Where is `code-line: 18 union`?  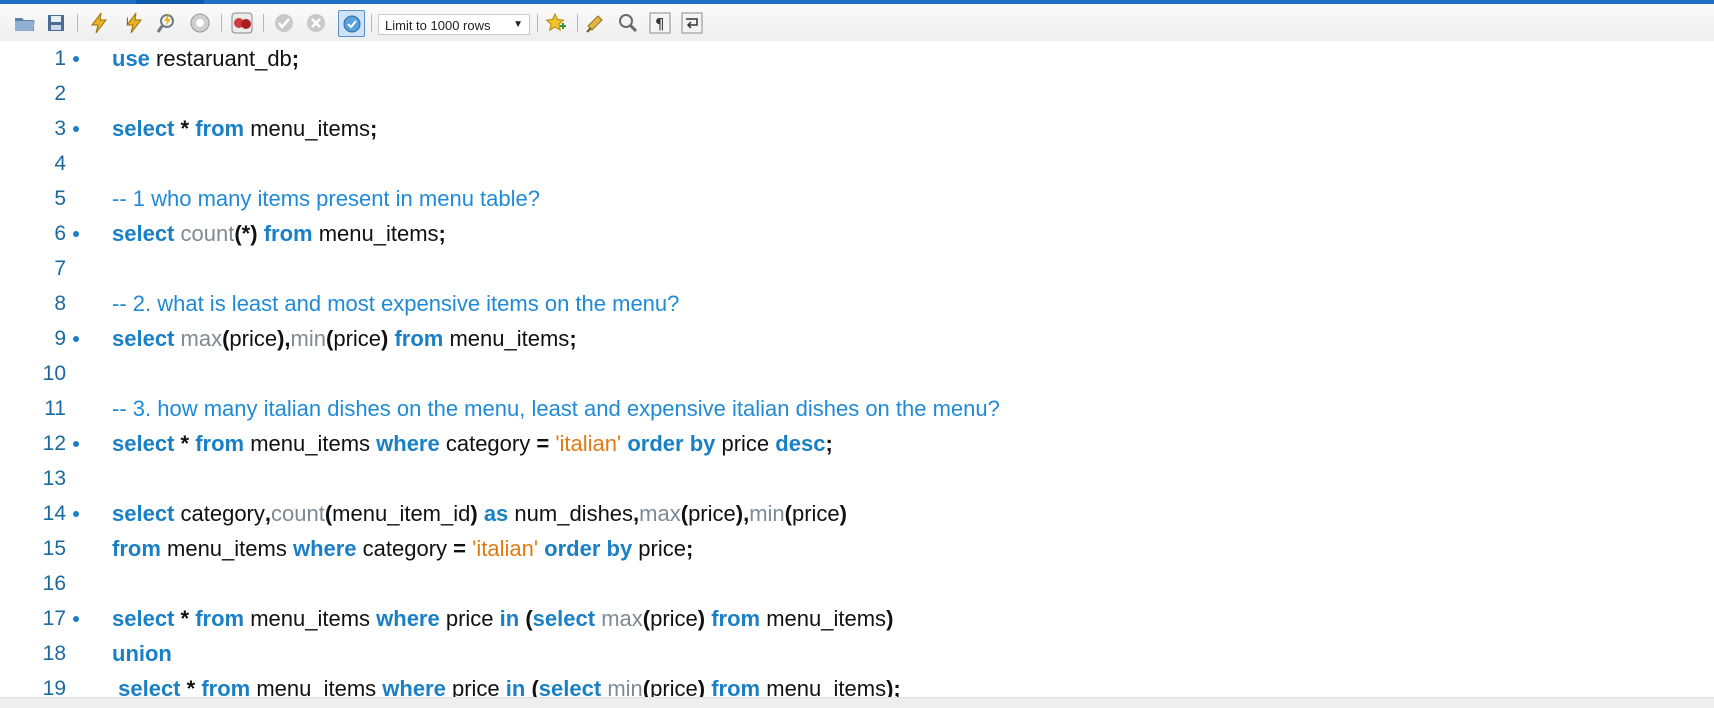 code-line: 18 union is located at coordinates (857, 653).